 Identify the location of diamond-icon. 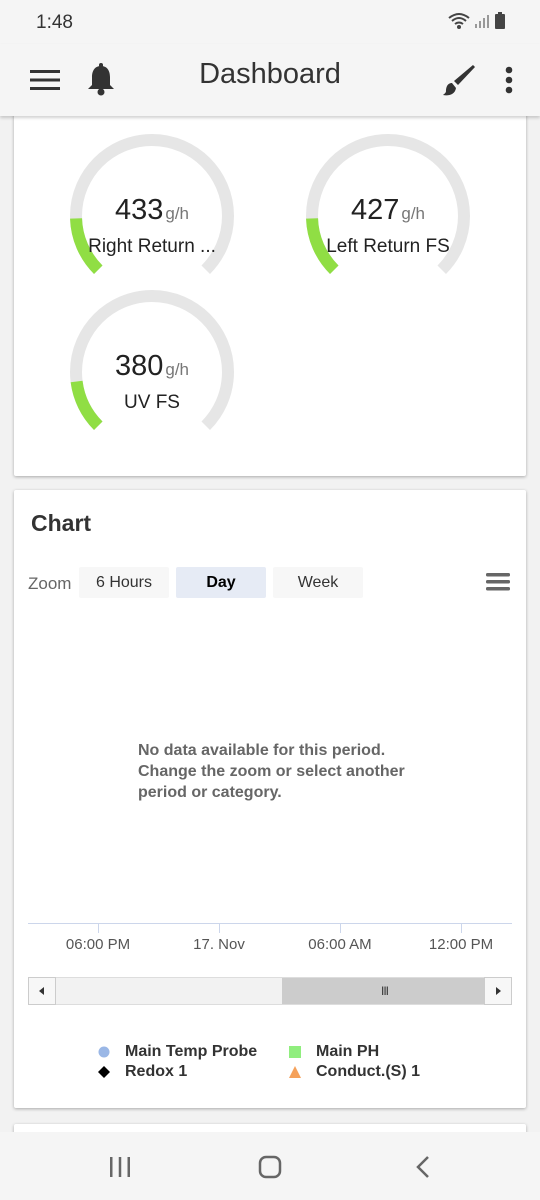
(104, 1072).